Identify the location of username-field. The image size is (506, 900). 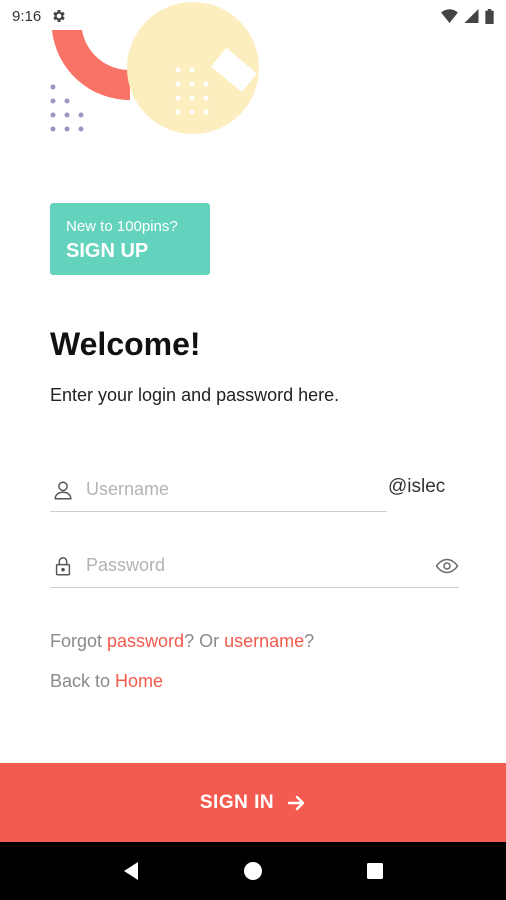
(218, 490).